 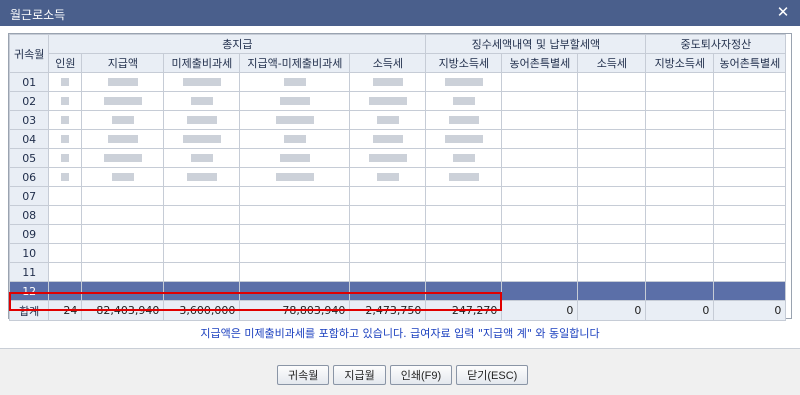 What do you see at coordinates (29, 82) in the screenshot?
I see `month-cell: 01` at bounding box center [29, 82].